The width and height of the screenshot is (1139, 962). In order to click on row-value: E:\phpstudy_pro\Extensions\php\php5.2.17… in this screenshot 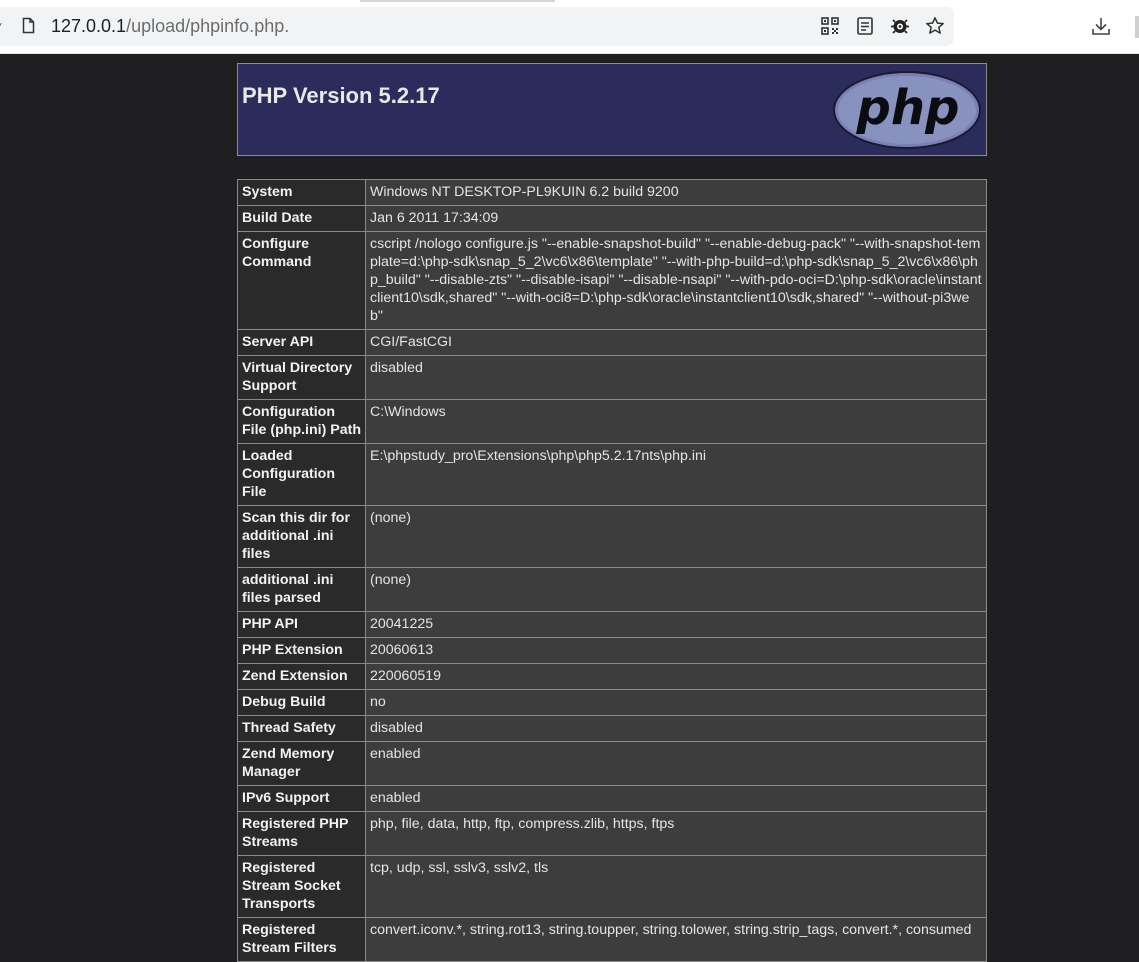, I will do `click(676, 474)`.